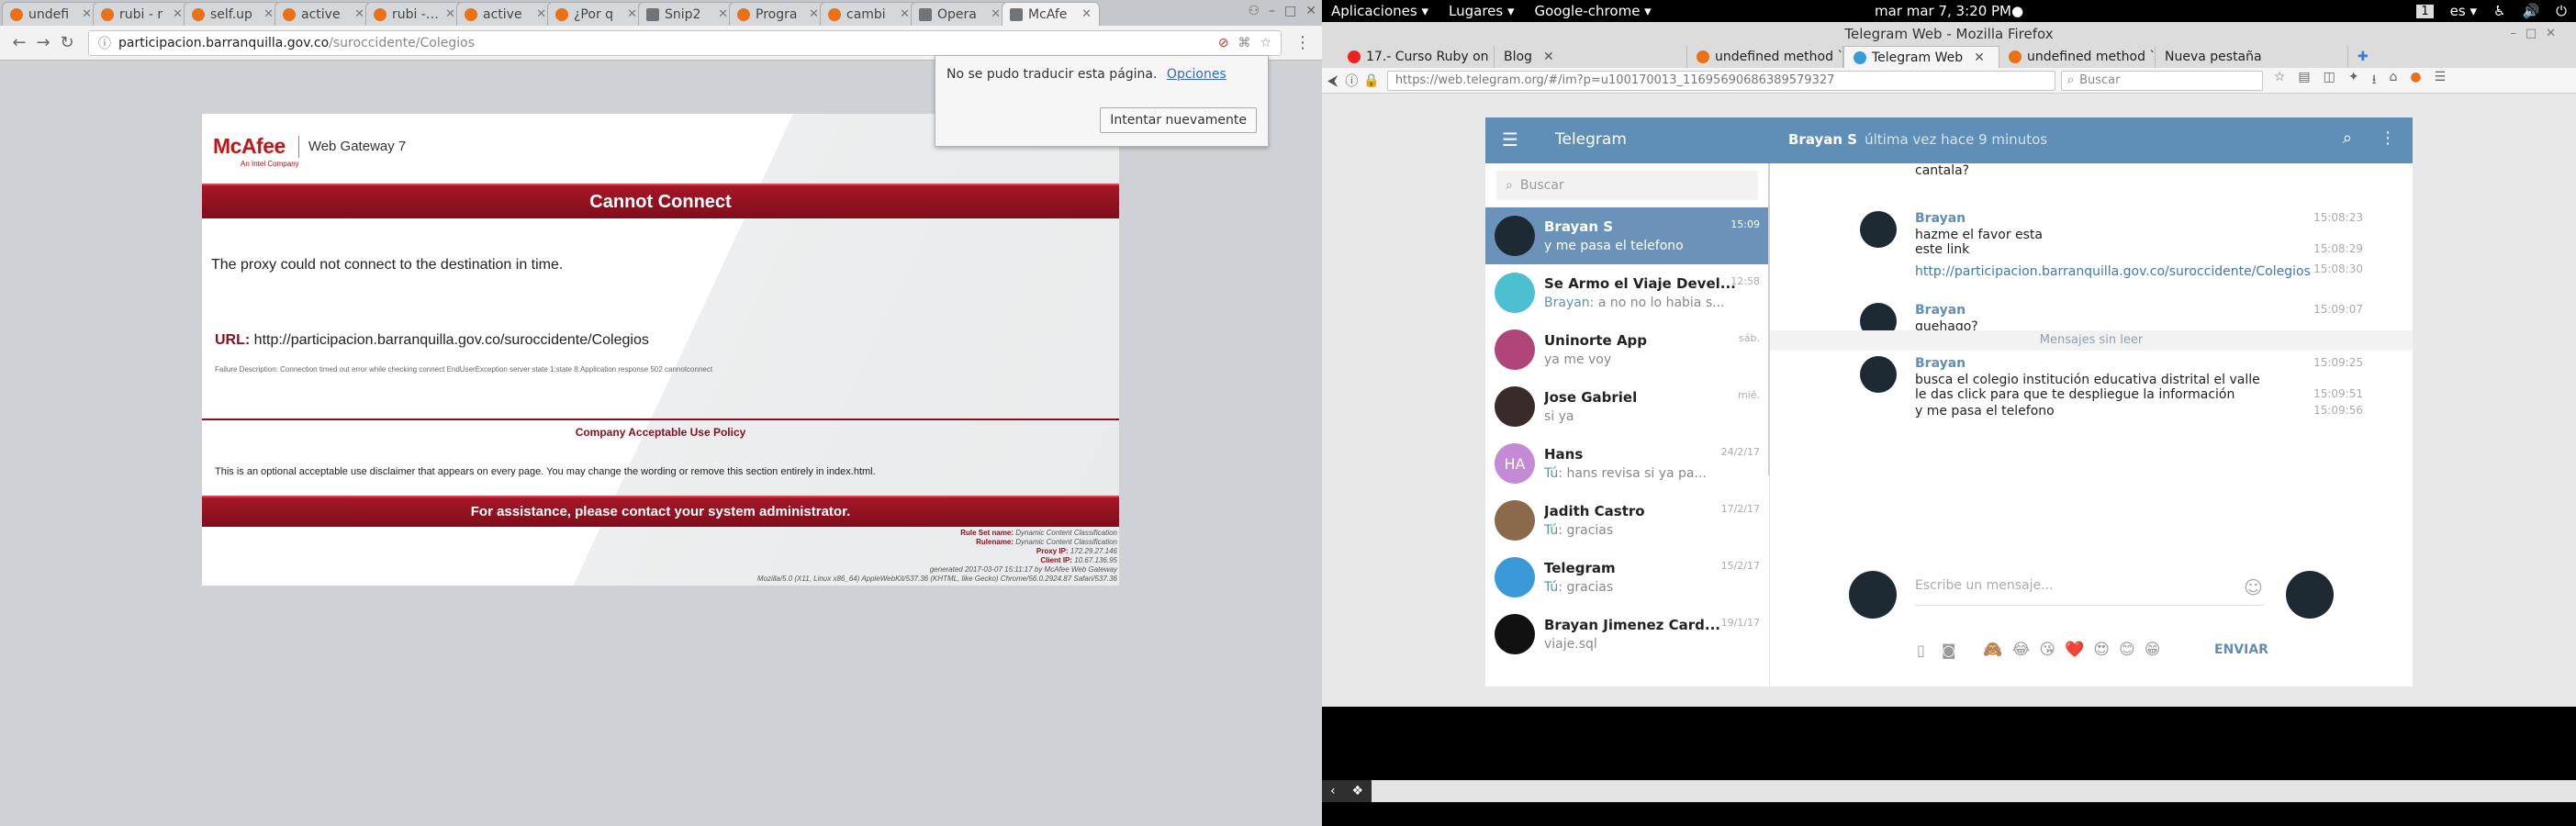  What do you see at coordinates (2347, 138) in the screenshot?
I see `search-icon: ⌕` at bounding box center [2347, 138].